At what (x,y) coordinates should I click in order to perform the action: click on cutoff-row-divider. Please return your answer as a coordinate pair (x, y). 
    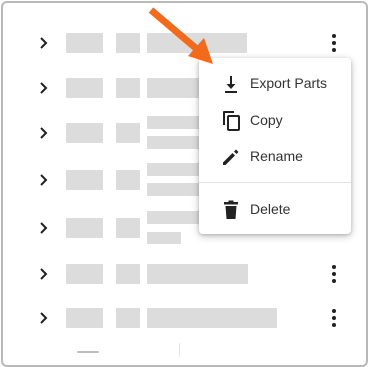
    Looking at the image, I should click on (179, 350).